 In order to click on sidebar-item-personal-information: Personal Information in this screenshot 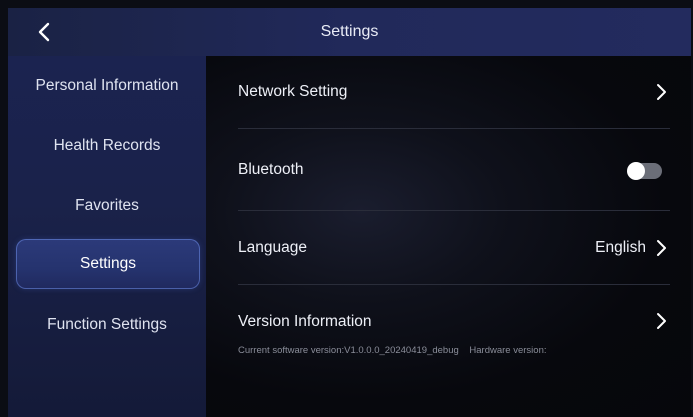, I will do `click(107, 86)`.